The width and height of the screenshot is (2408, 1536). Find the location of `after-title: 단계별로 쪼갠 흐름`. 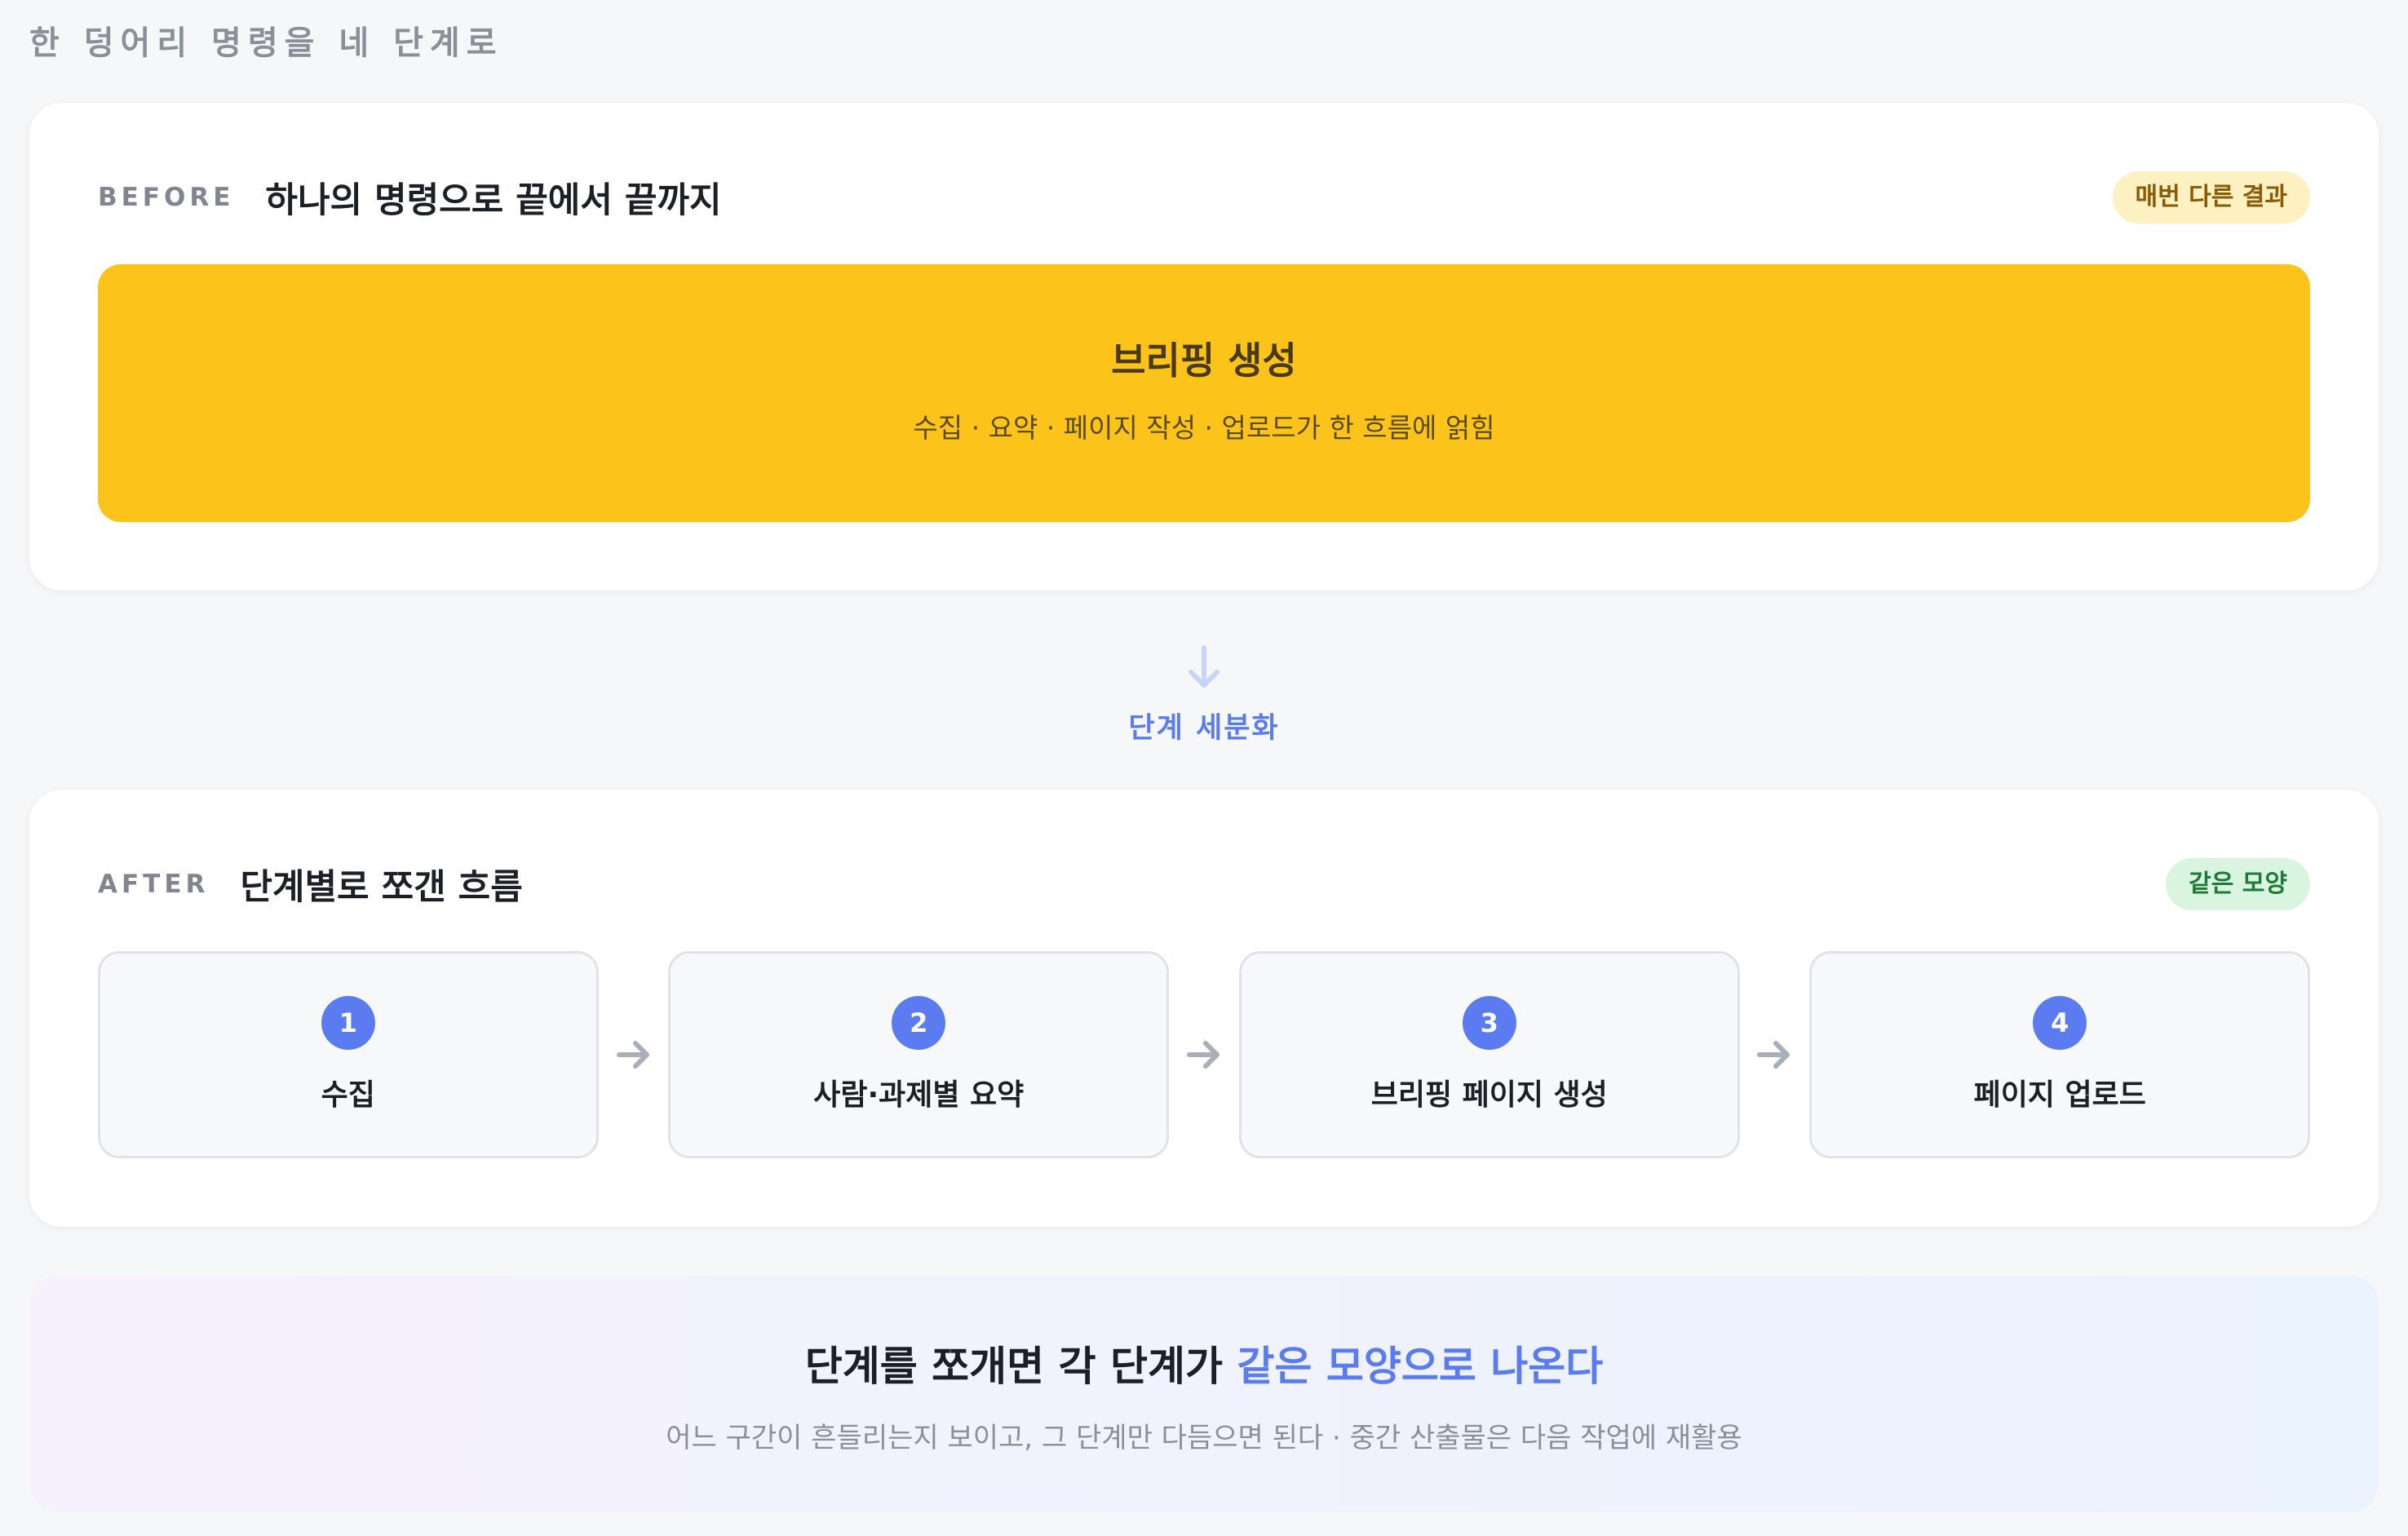

after-title: 단계별로 쪼갠 흐름 is located at coordinates (381, 887).